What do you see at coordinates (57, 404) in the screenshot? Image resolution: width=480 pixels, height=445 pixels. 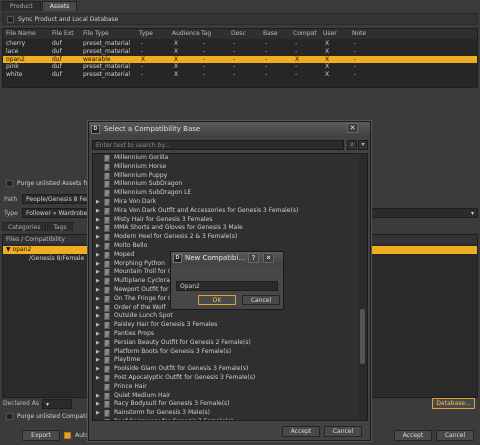 I see `declared-as-dropdown: ▾` at bounding box center [57, 404].